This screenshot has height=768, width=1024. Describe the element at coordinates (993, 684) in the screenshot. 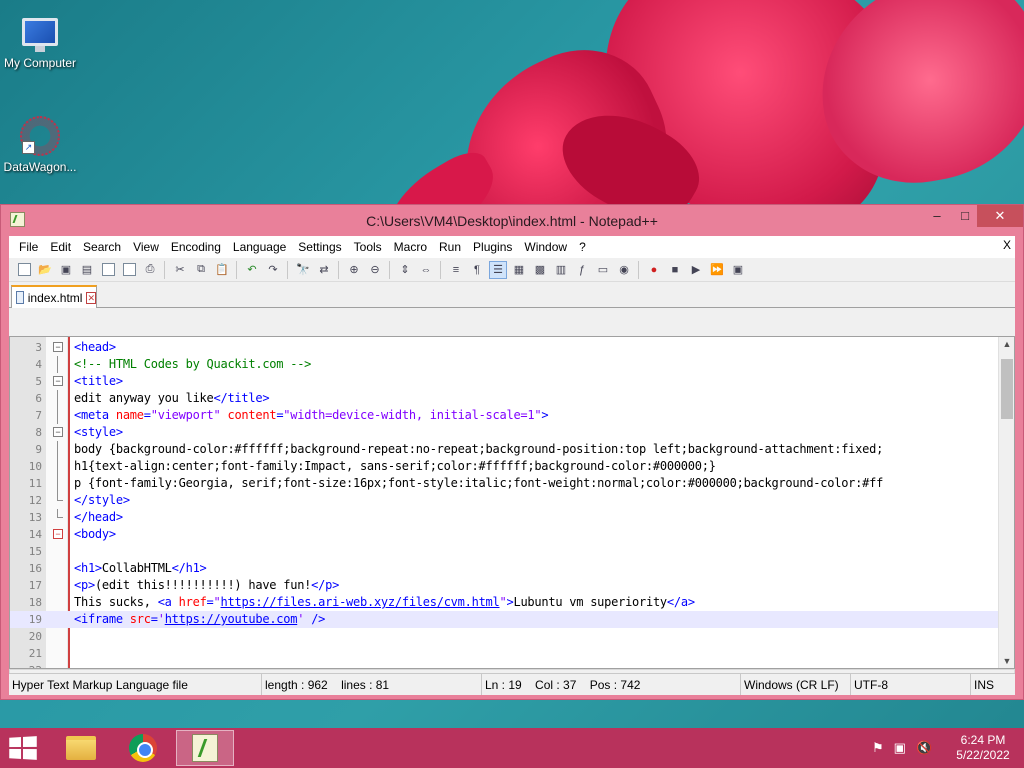

I see `status-insert-mode: INS` at that location.